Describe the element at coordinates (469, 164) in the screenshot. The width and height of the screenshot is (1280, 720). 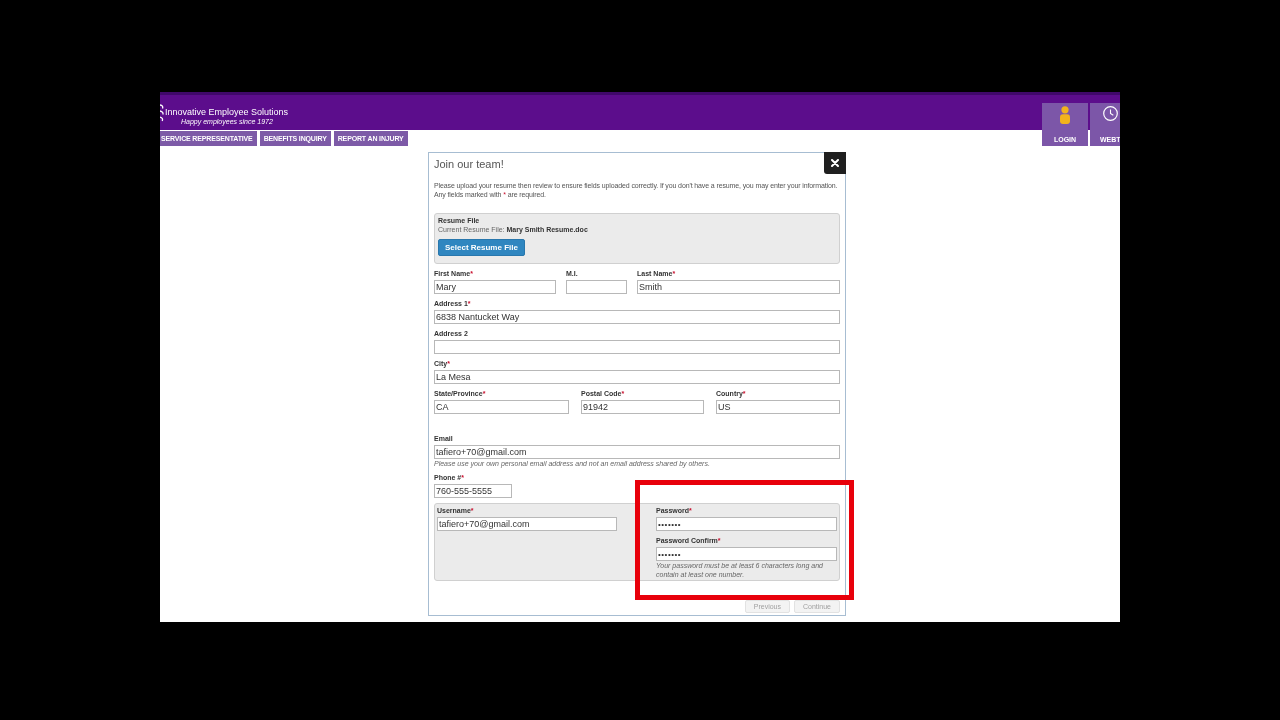
I see `dialog-title: Join our team!` at that location.